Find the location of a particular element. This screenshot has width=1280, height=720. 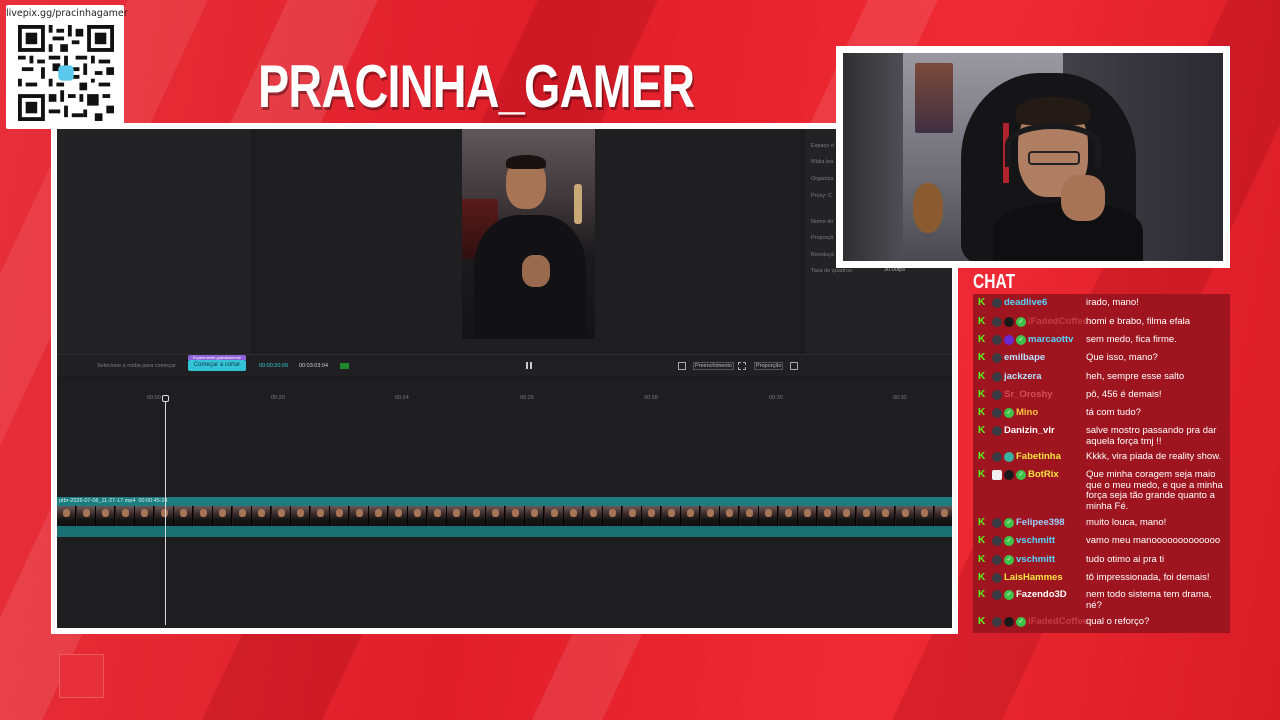

clip-audio-waveform is located at coordinates (504, 531).